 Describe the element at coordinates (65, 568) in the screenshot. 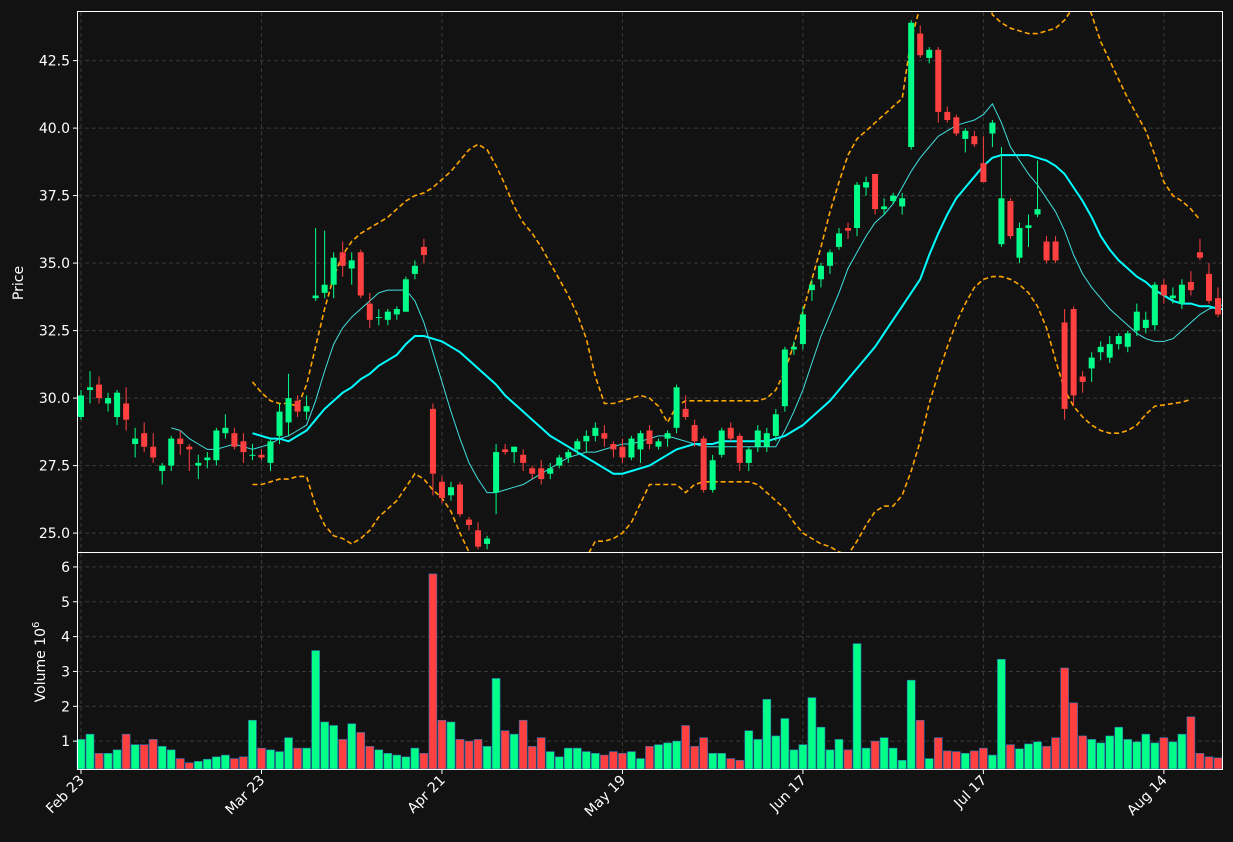

I see `volume-tick-label: 6` at that location.